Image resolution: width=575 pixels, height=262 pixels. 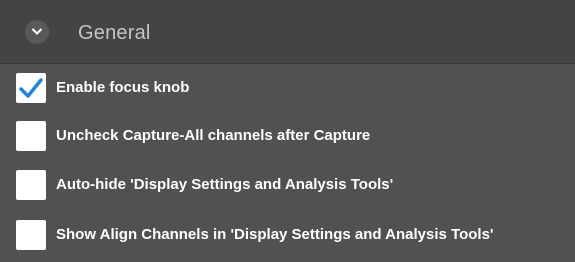 I want to click on option-label: Enable focus knob, so click(x=123, y=87).